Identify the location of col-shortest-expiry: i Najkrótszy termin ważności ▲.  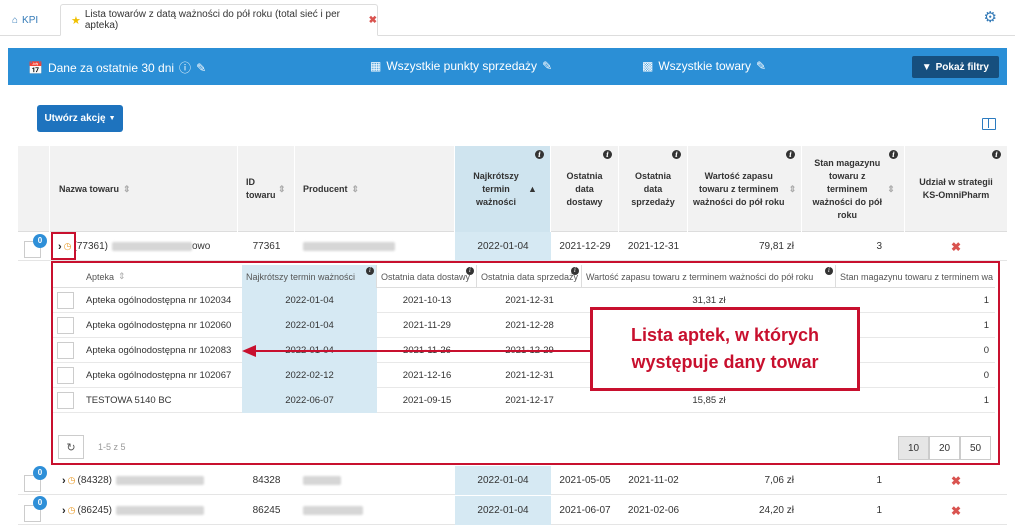
(503, 189).